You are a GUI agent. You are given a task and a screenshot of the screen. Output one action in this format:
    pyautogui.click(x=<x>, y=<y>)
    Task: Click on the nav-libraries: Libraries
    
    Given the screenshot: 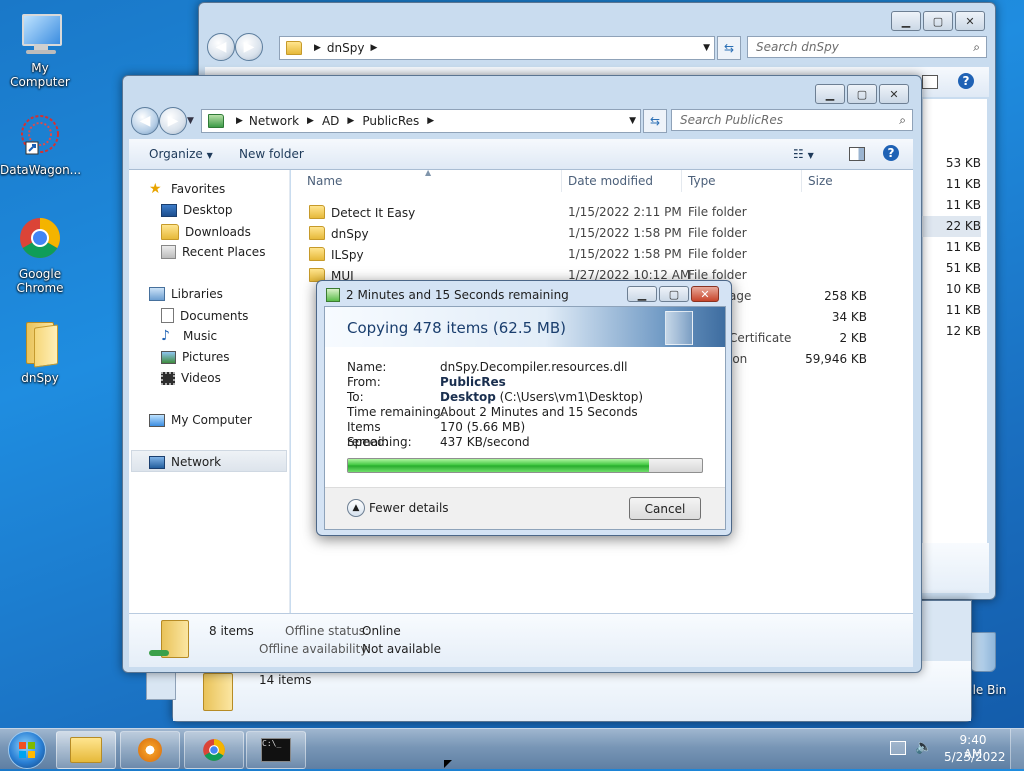 What is the action you would take?
    pyautogui.click(x=186, y=294)
    